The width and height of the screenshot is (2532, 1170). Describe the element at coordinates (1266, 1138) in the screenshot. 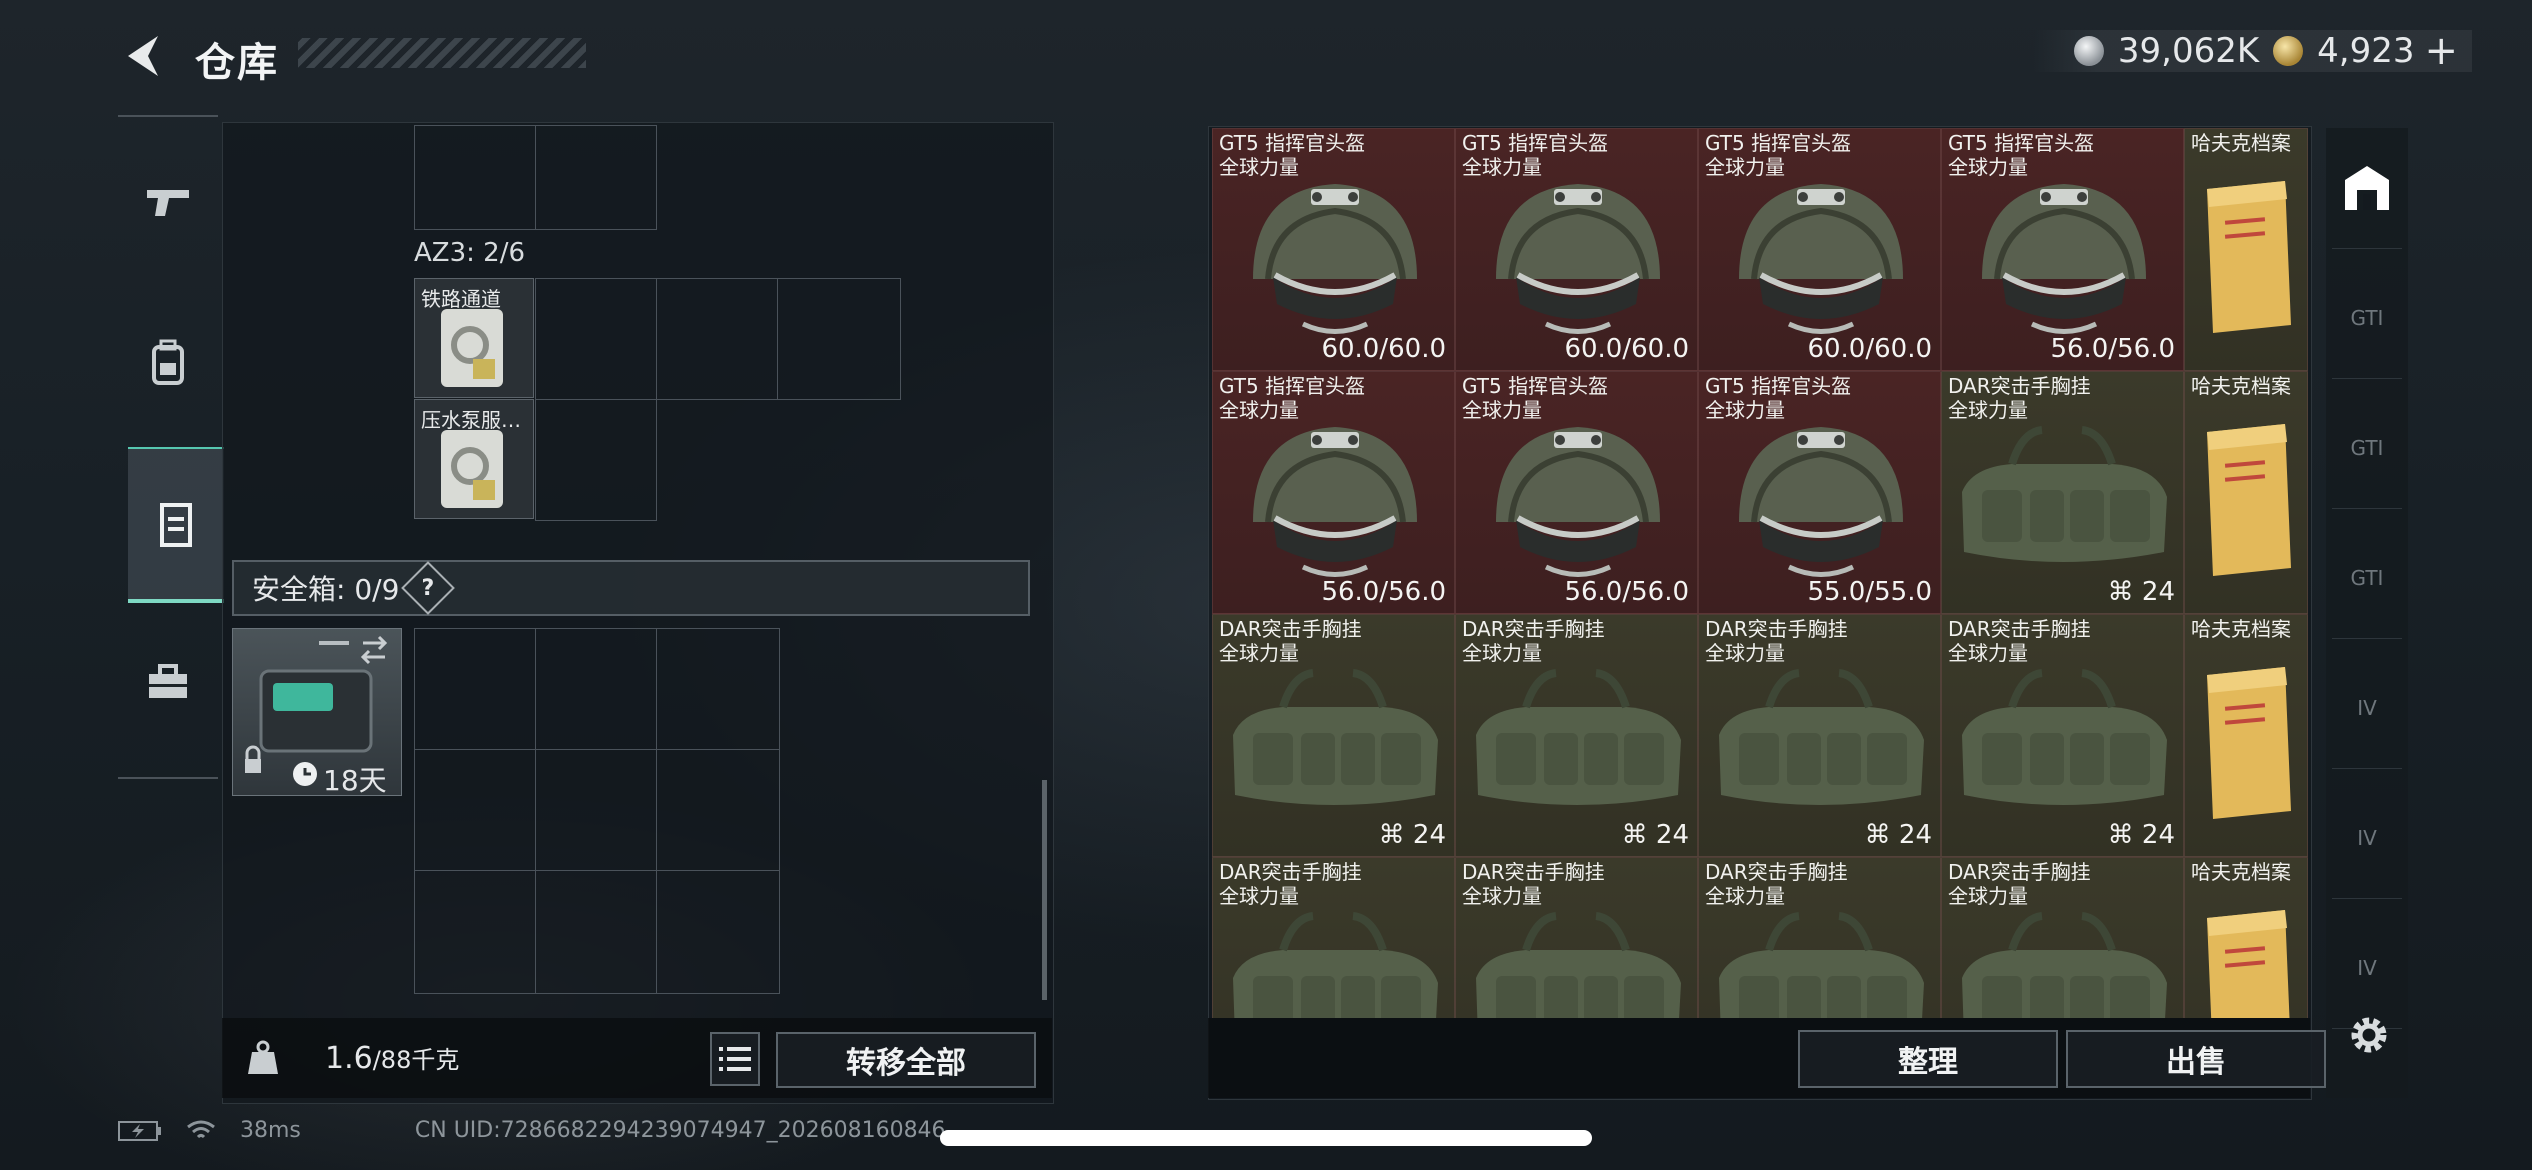

I see `home-indicator` at that location.